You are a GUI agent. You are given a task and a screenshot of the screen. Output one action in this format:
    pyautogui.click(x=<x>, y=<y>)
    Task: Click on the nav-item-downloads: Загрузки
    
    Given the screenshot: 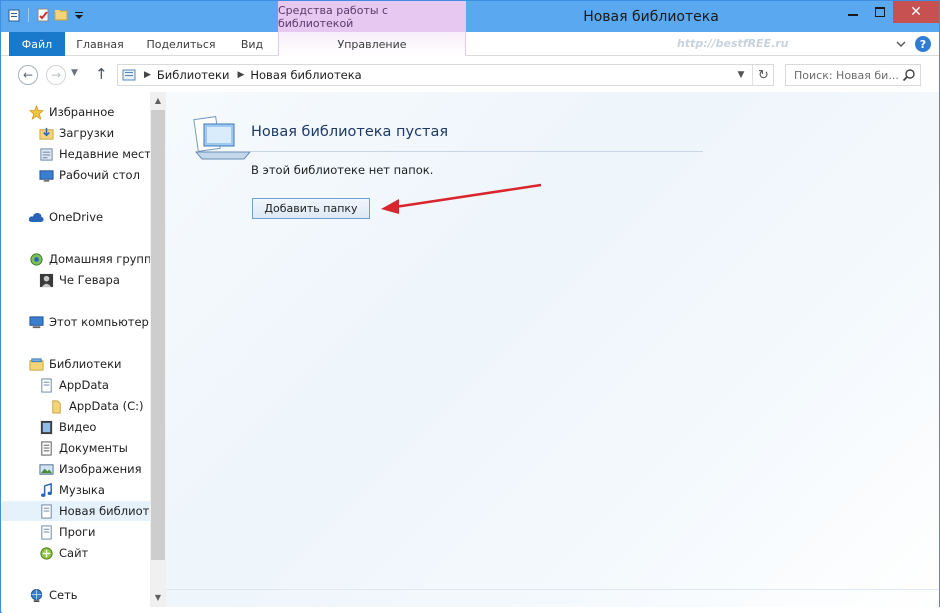 What is the action you would take?
    pyautogui.click(x=76, y=133)
    